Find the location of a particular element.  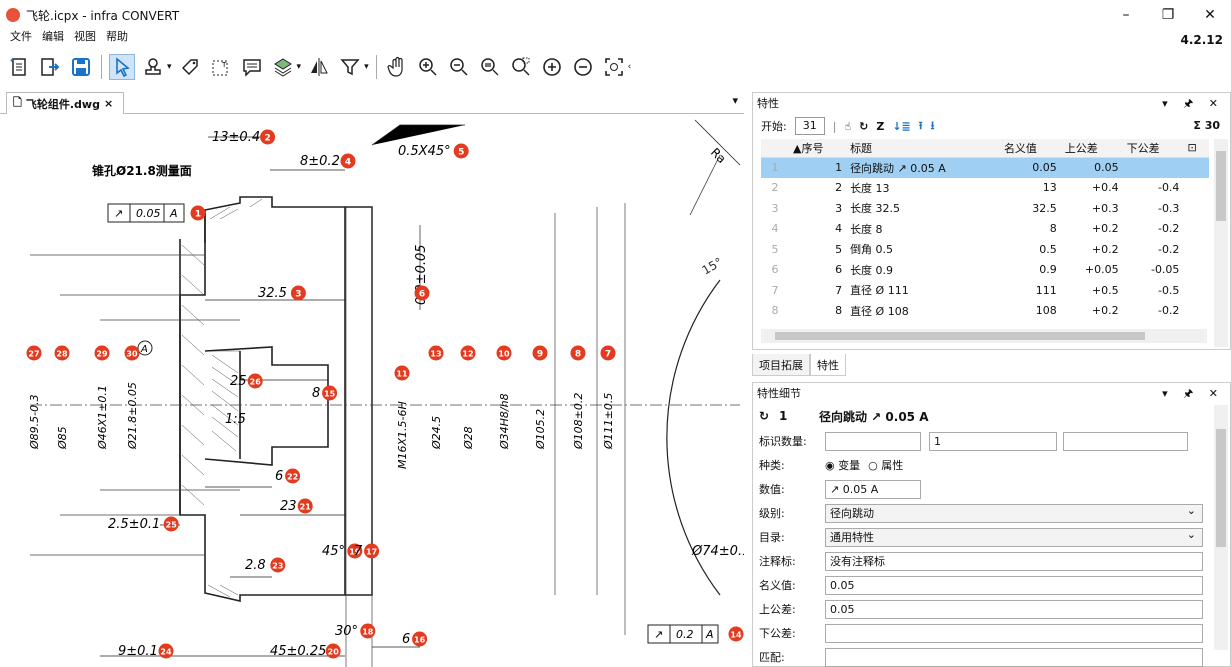

mirror-button is located at coordinates (319, 67).